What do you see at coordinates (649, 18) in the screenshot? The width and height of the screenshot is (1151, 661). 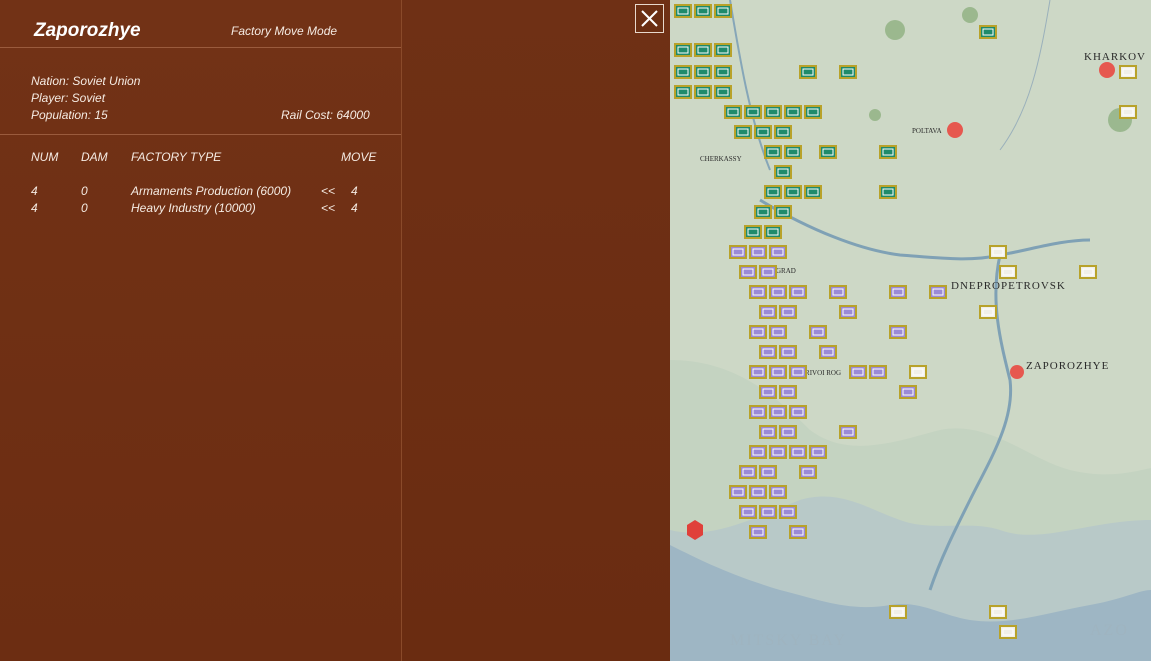 I see `close-button` at bounding box center [649, 18].